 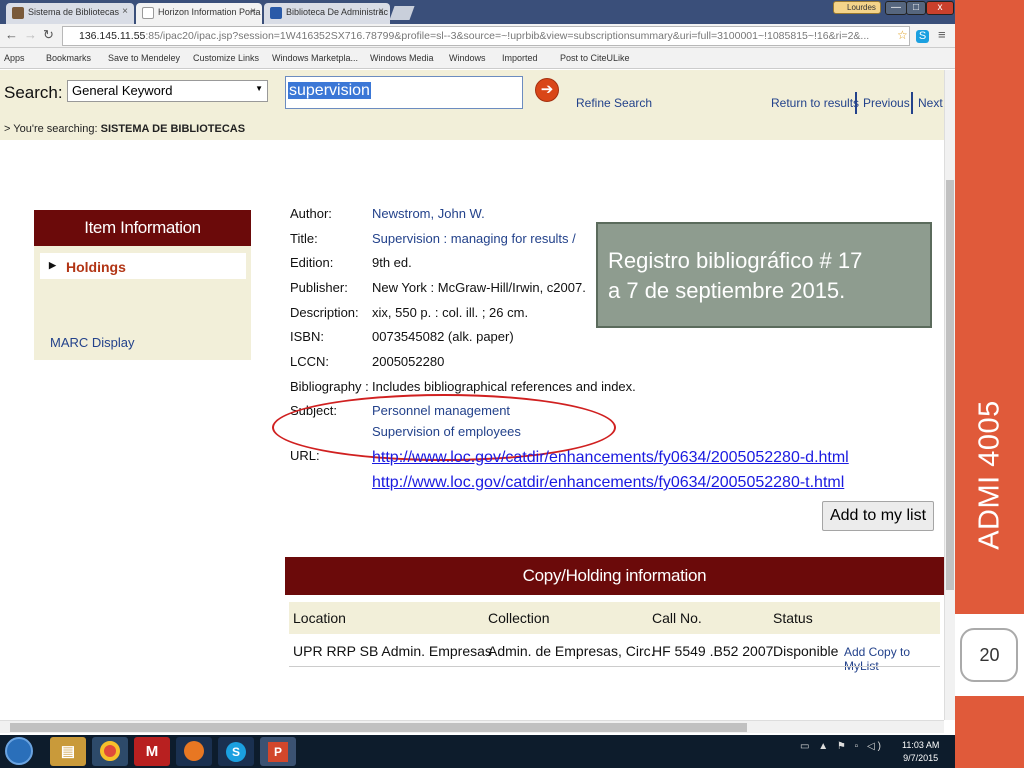 I want to click on previous-link: Previous, so click(x=886, y=103).